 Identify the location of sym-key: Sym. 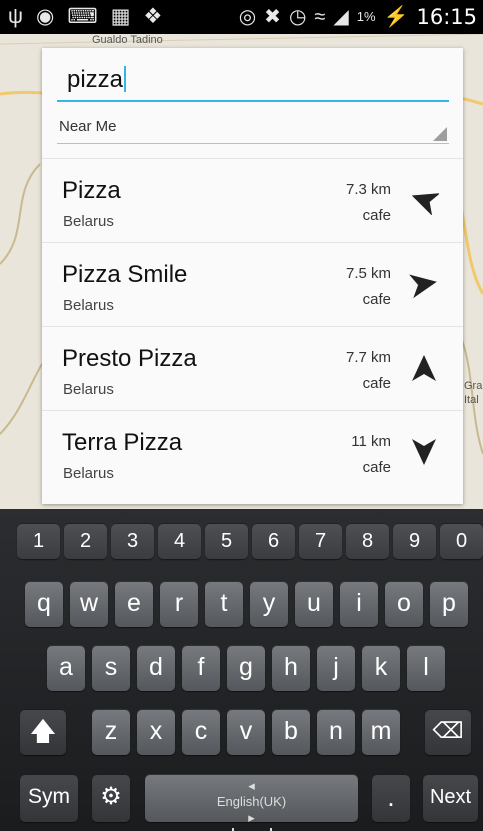
(49, 798).